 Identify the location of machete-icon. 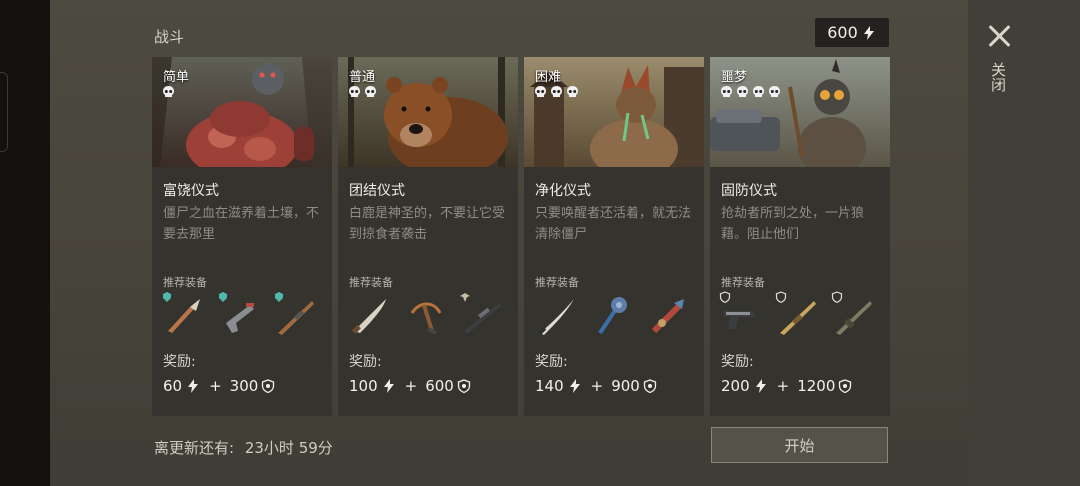
(368, 316).